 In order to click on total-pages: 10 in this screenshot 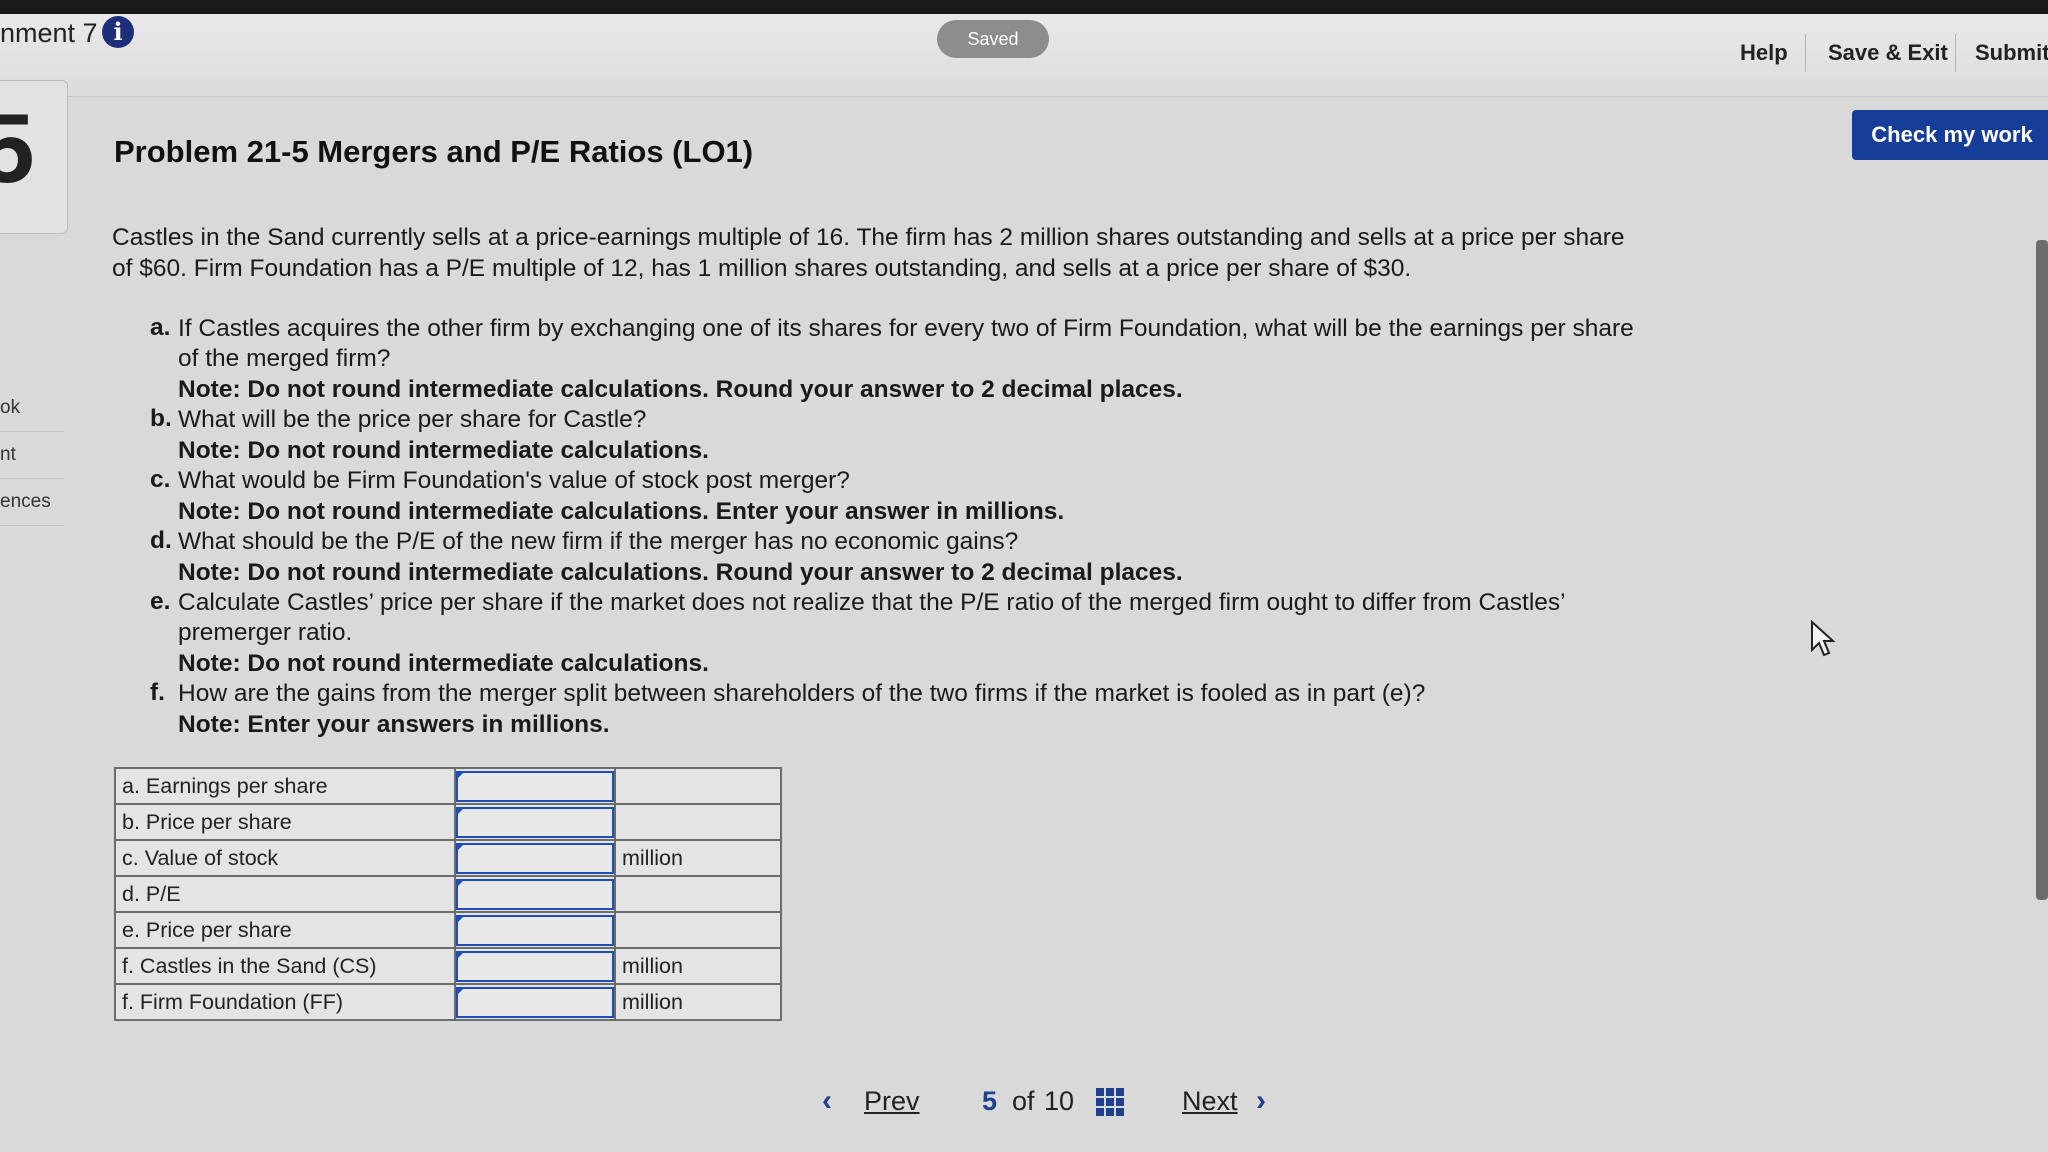, I will do `click(1059, 1101)`.